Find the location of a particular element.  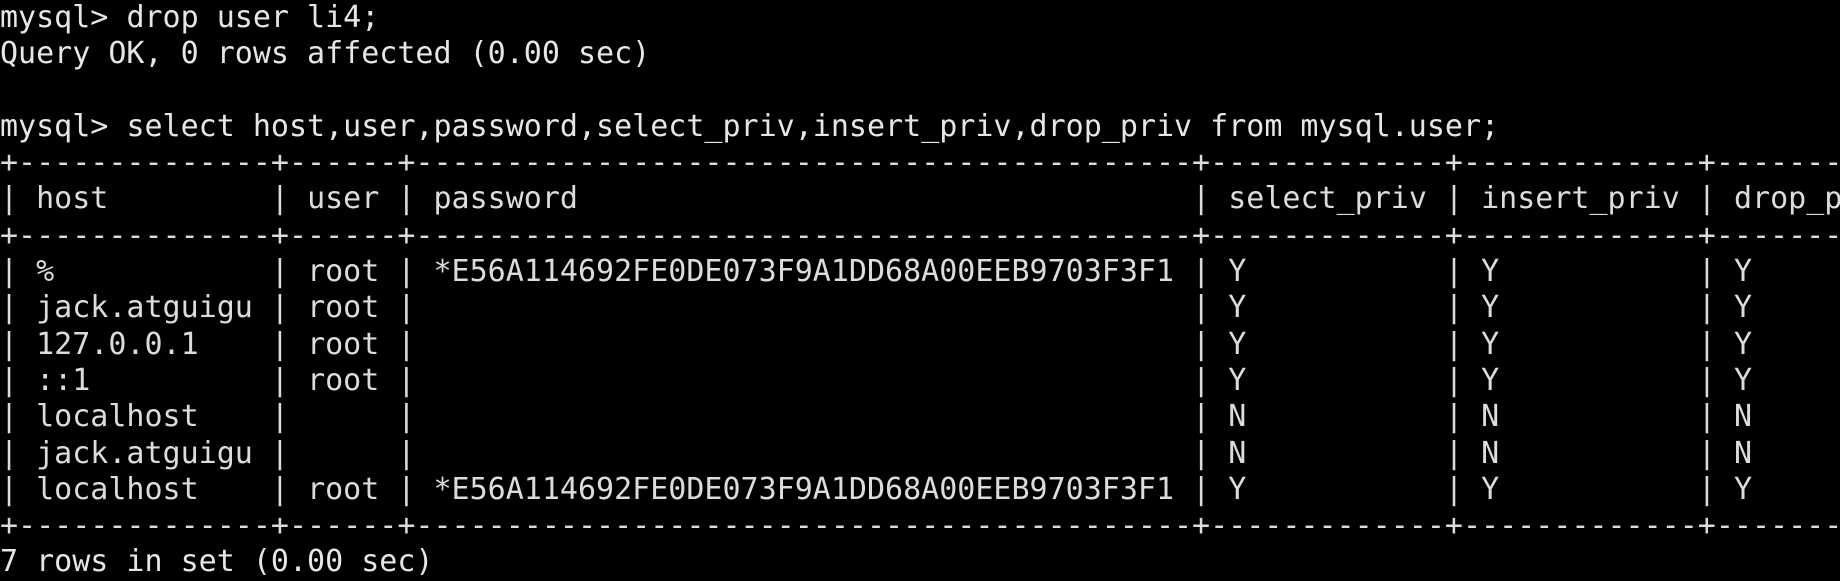

table-row: | ::1 | root | | Y | Y | Y | is located at coordinates (920, 381).